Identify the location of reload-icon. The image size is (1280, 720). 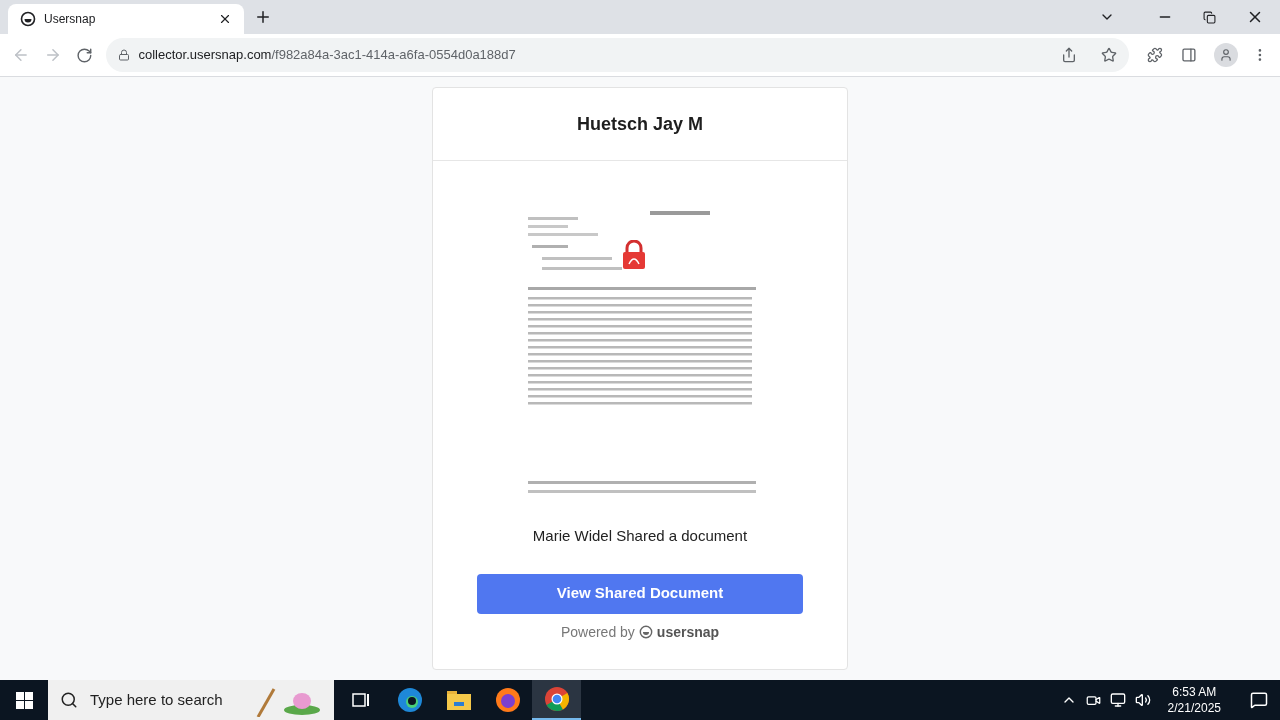
(84, 55).